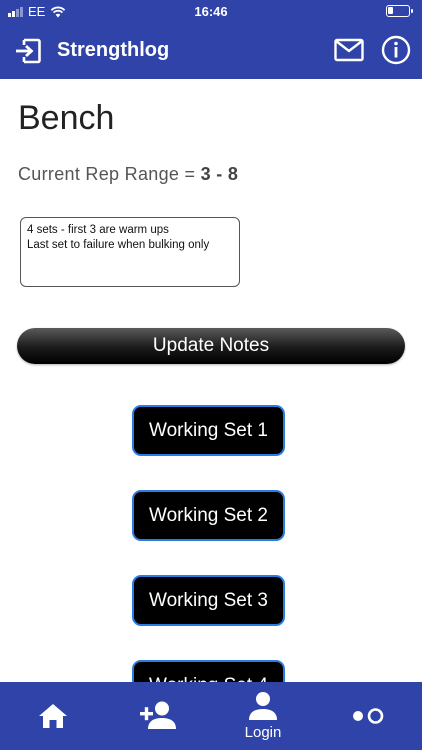 This screenshot has width=422, height=750. I want to click on info-icon, so click(396, 50).